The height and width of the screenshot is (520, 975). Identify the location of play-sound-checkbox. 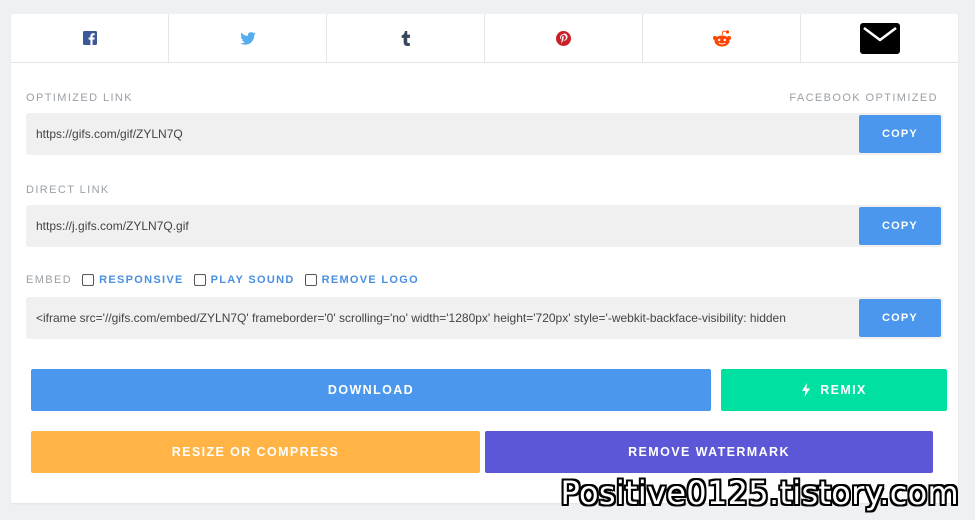
(199, 280).